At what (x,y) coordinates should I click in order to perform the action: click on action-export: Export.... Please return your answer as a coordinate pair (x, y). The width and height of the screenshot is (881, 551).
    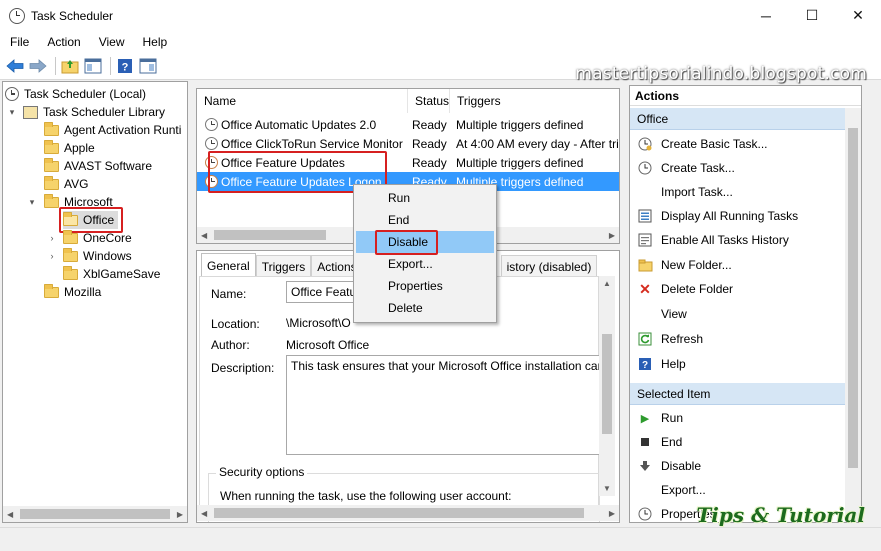
    Looking at the image, I should click on (745, 490).